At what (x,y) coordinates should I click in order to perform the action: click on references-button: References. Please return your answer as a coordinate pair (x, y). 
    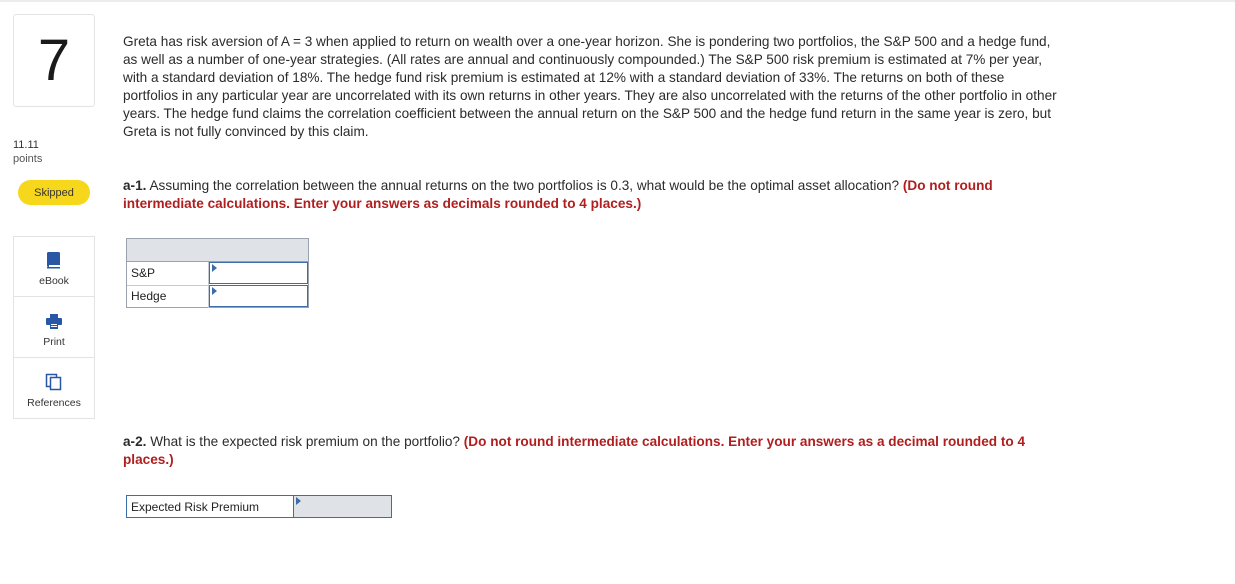
    Looking at the image, I should click on (54, 389).